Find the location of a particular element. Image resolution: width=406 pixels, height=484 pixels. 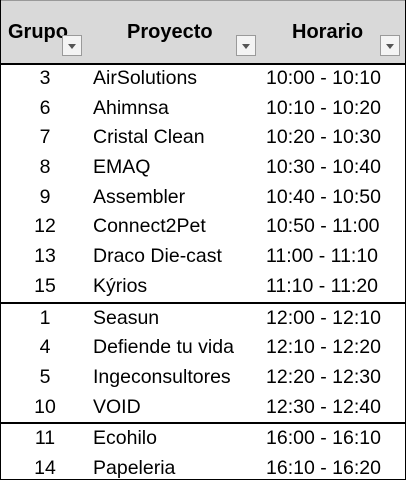

cell-proyecto: AirSolutions is located at coordinates (145, 78).